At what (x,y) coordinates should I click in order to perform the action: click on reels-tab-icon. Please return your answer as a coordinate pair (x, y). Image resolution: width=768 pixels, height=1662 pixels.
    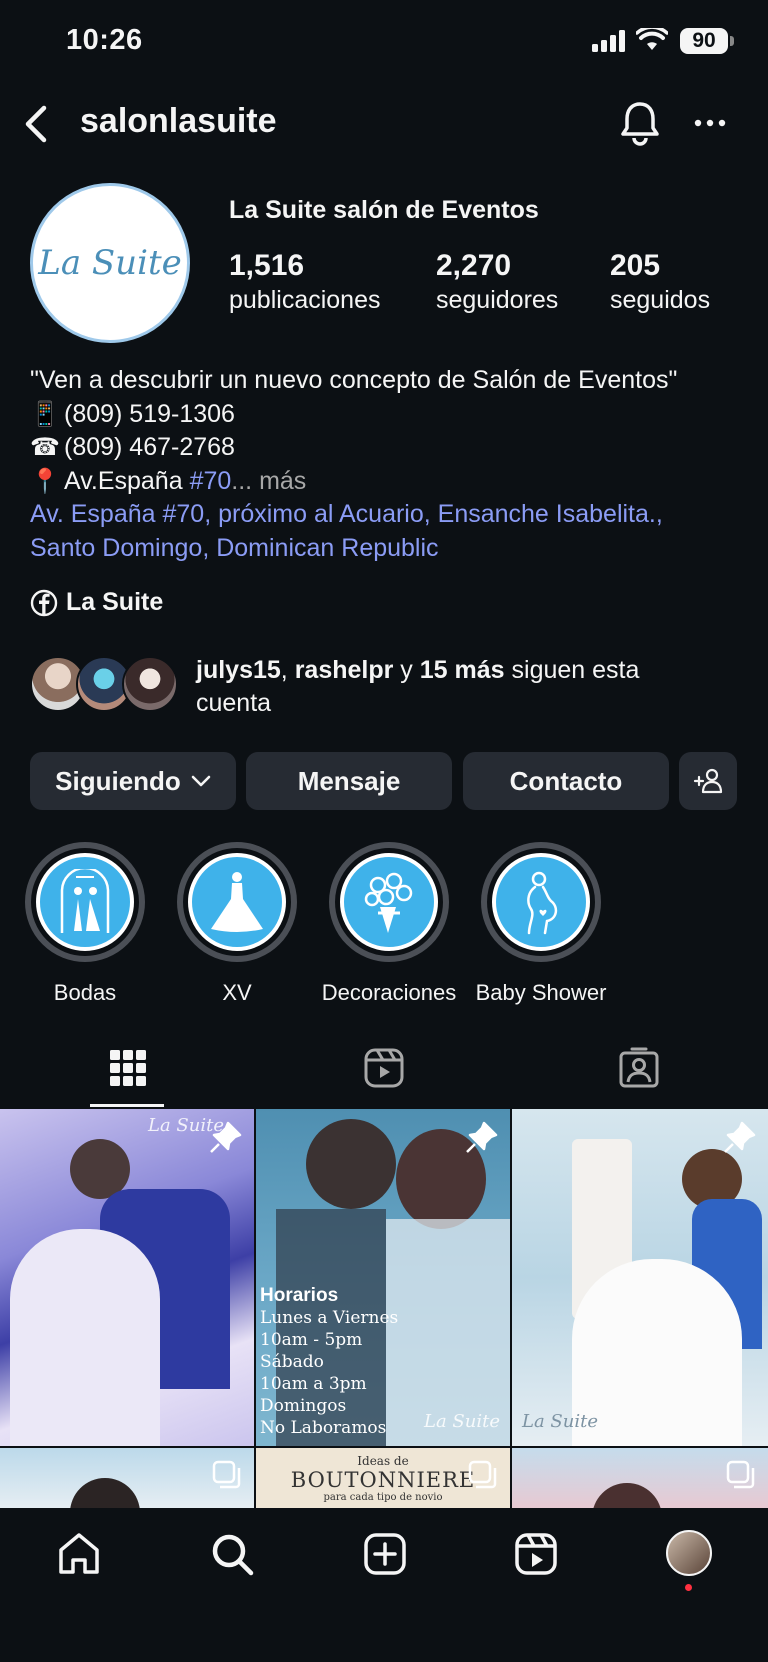
    Looking at the image, I should click on (384, 1068).